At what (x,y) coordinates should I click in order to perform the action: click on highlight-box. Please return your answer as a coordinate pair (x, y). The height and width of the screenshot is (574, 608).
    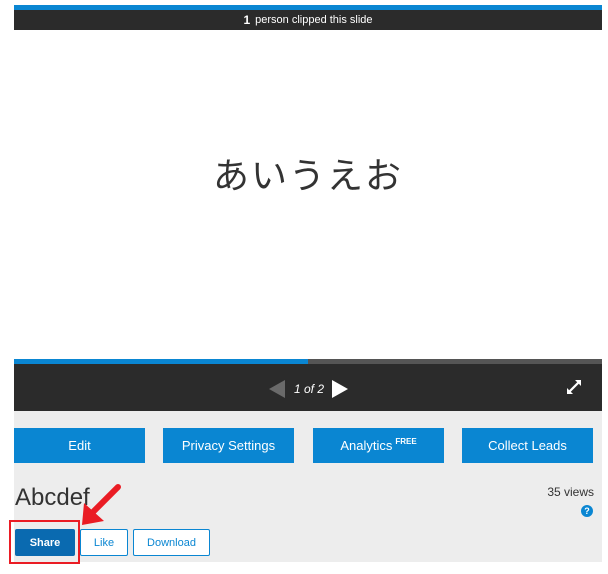
    Looking at the image, I should click on (44, 542).